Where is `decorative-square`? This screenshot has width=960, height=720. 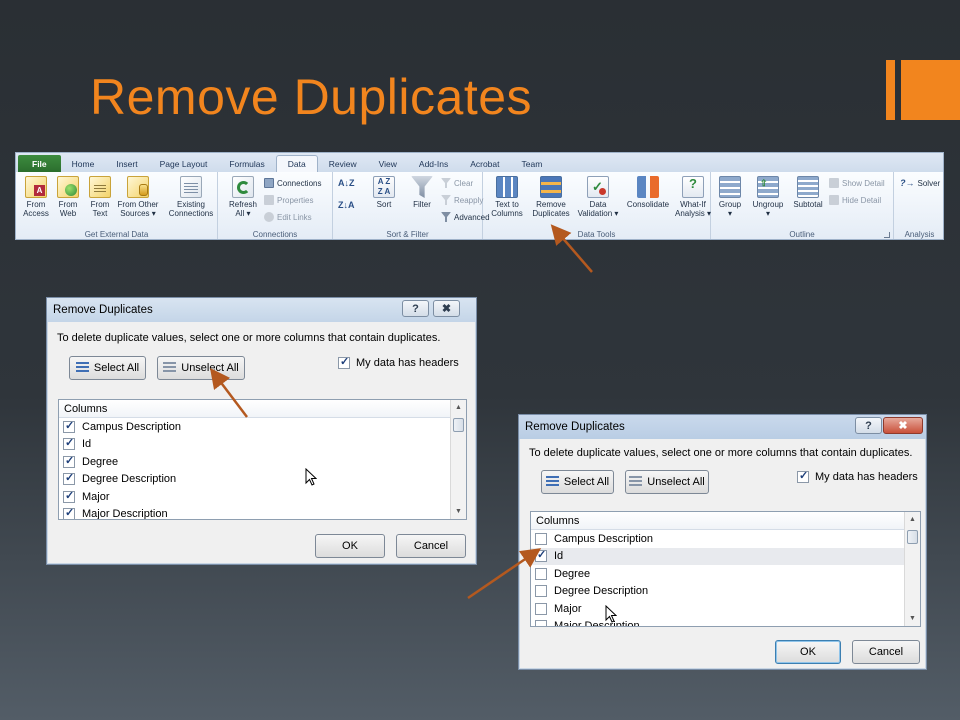 decorative-square is located at coordinates (930, 90).